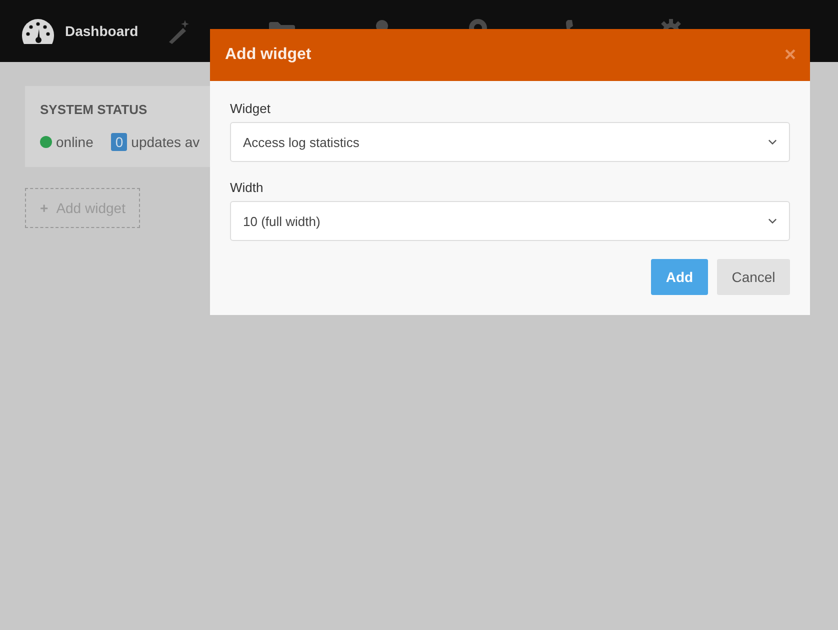  Describe the element at coordinates (119, 142) in the screenshot. I see `updates-count: 0` at that location.